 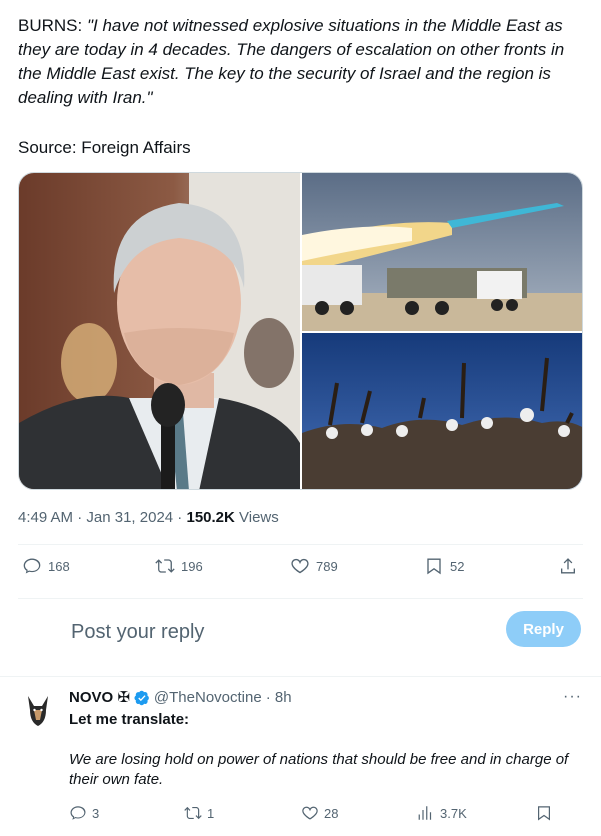 I want to click on reply-repost-button: 1, so click(x=199, y=813).